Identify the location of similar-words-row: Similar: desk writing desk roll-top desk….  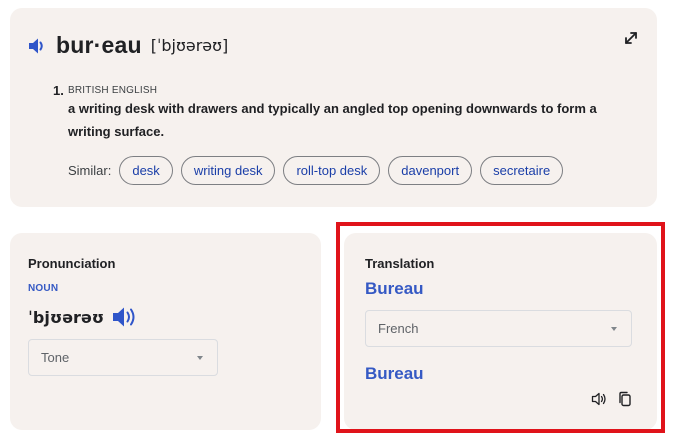
(319, 170).